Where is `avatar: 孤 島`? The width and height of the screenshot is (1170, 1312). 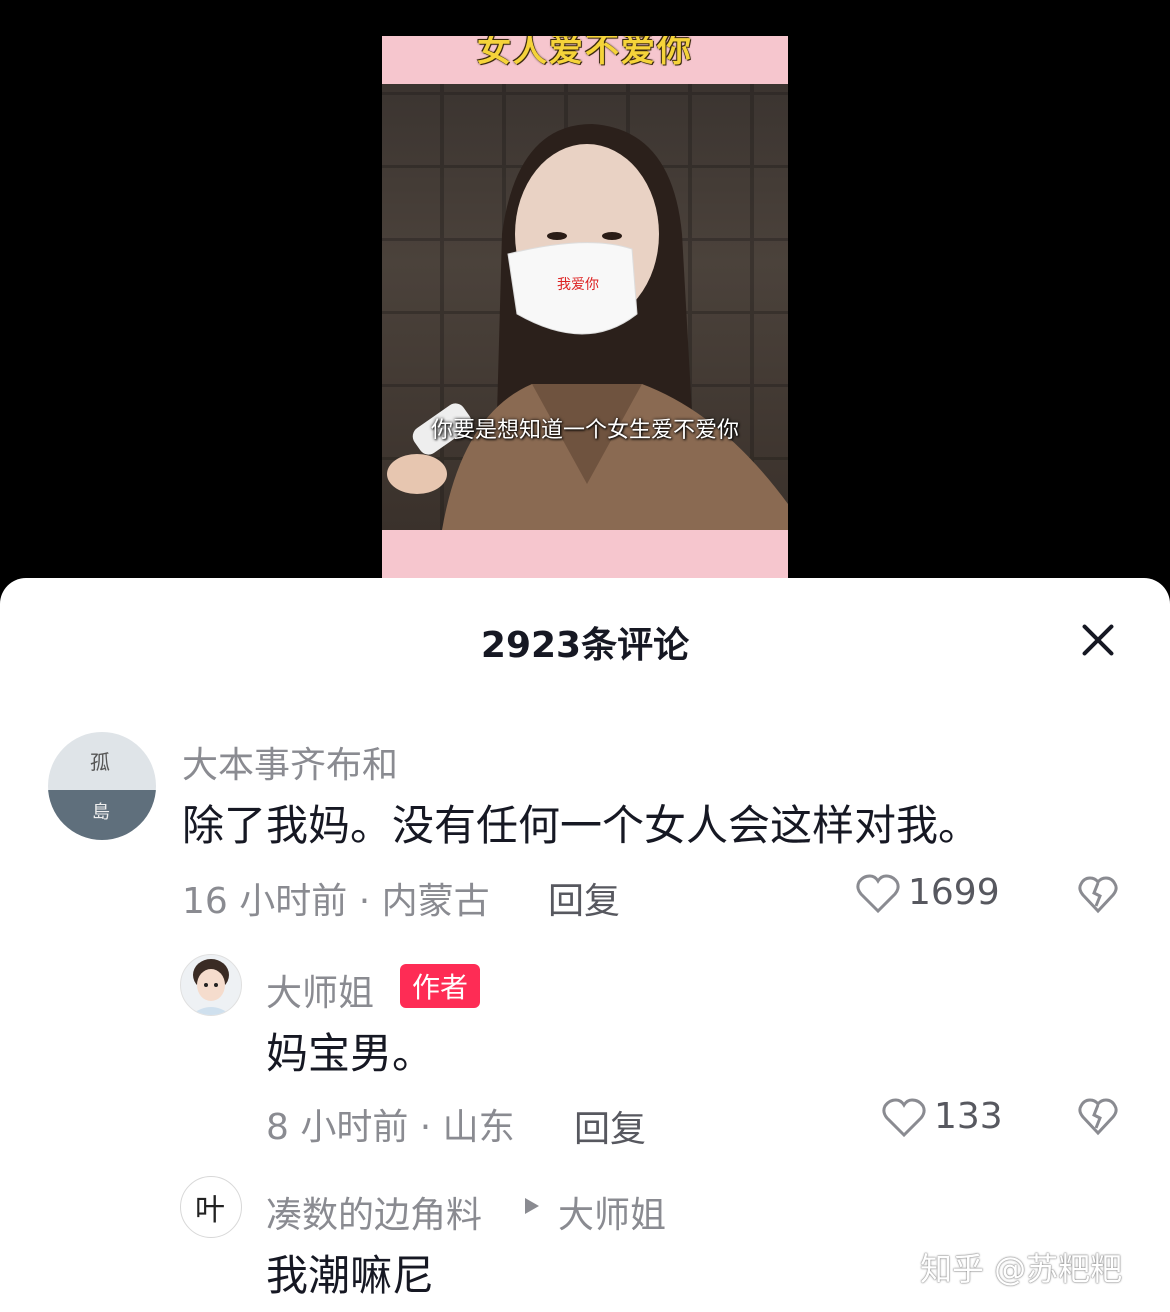 avatar: 孤 島 is located at coordinates (102, 786).